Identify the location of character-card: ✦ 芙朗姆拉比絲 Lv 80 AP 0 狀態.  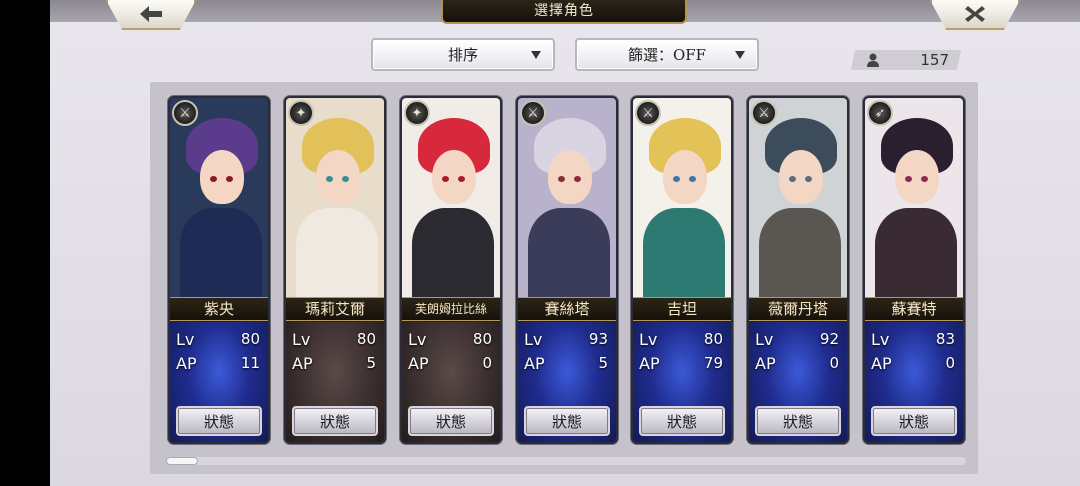
(451, 270).